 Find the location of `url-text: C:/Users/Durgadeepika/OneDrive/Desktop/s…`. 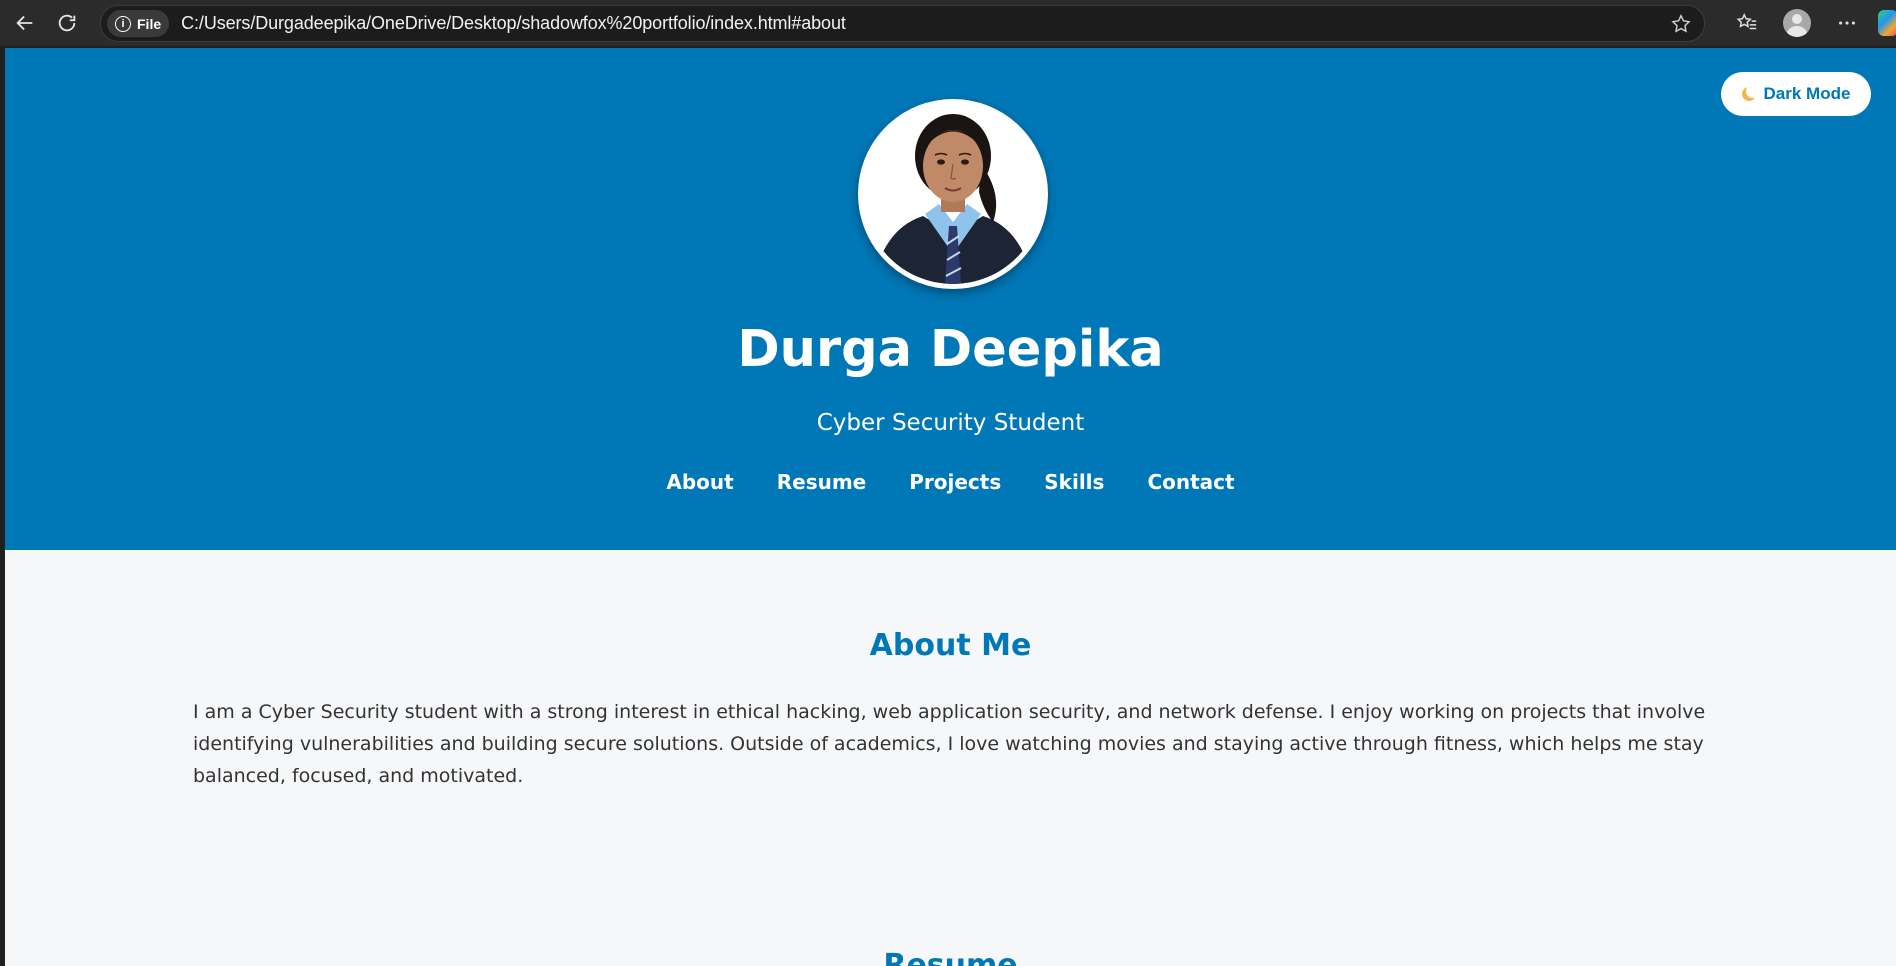

url-text: C:/Users/Durgadeepika/OneDrive/Desktop/s… is located at coordinates (513, 23).